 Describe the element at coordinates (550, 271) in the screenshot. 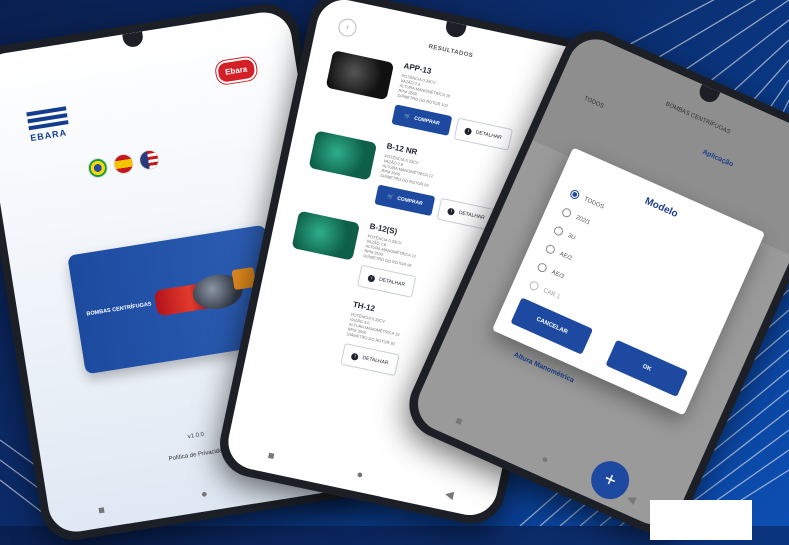

I see `model-option: AE/3` at that location.